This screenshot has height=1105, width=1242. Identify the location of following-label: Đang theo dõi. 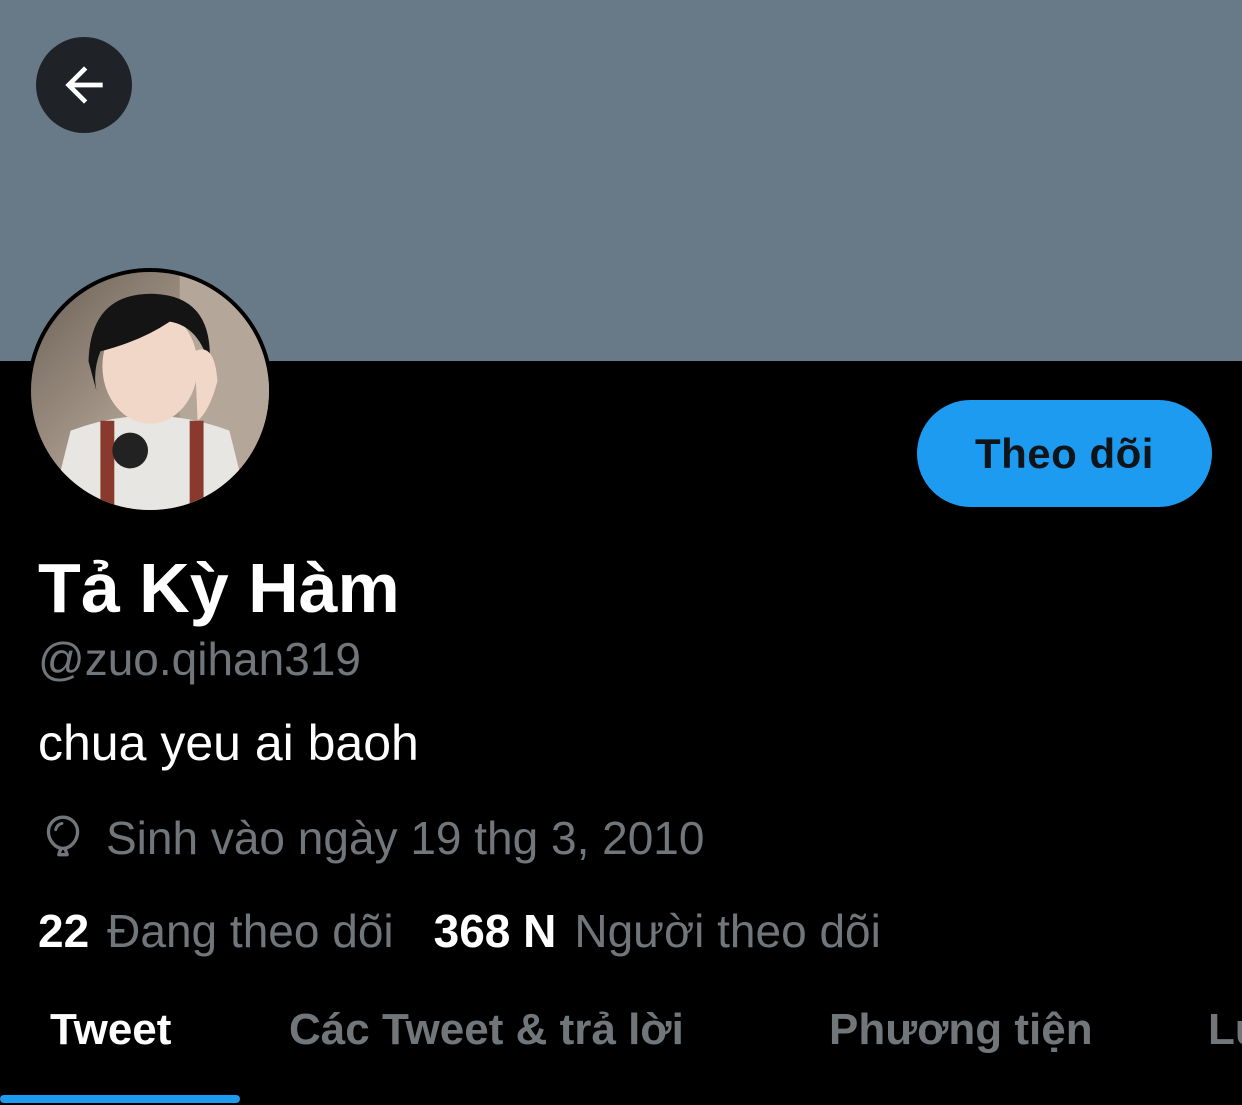
(250, 931).